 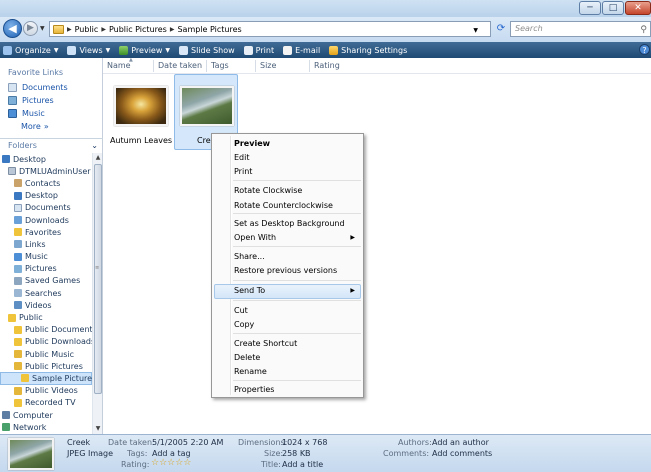 I want to click on folder-icon, so click(x=18, y=341).